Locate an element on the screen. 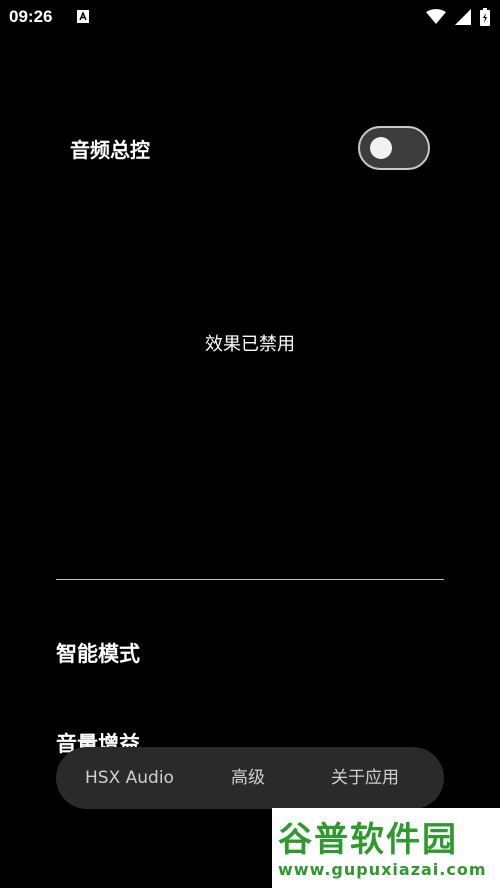  effects-disabled-message: 效果已禁用 is located at coordinates (250, 344).